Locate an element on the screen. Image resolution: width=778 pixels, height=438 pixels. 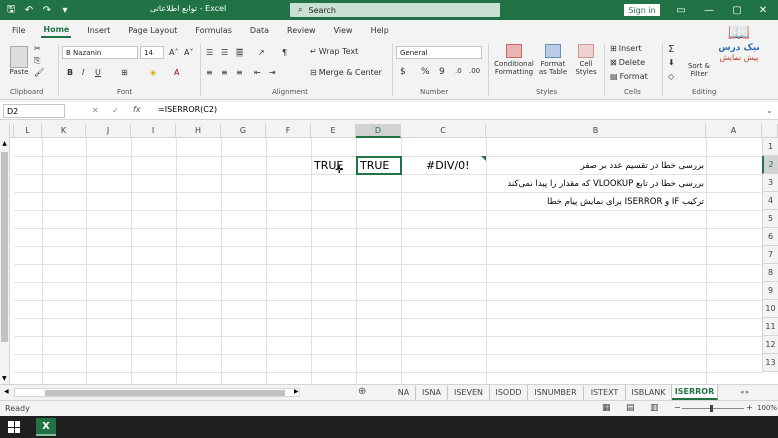
row-header-3: 3 is located at coordinates (770, 183).